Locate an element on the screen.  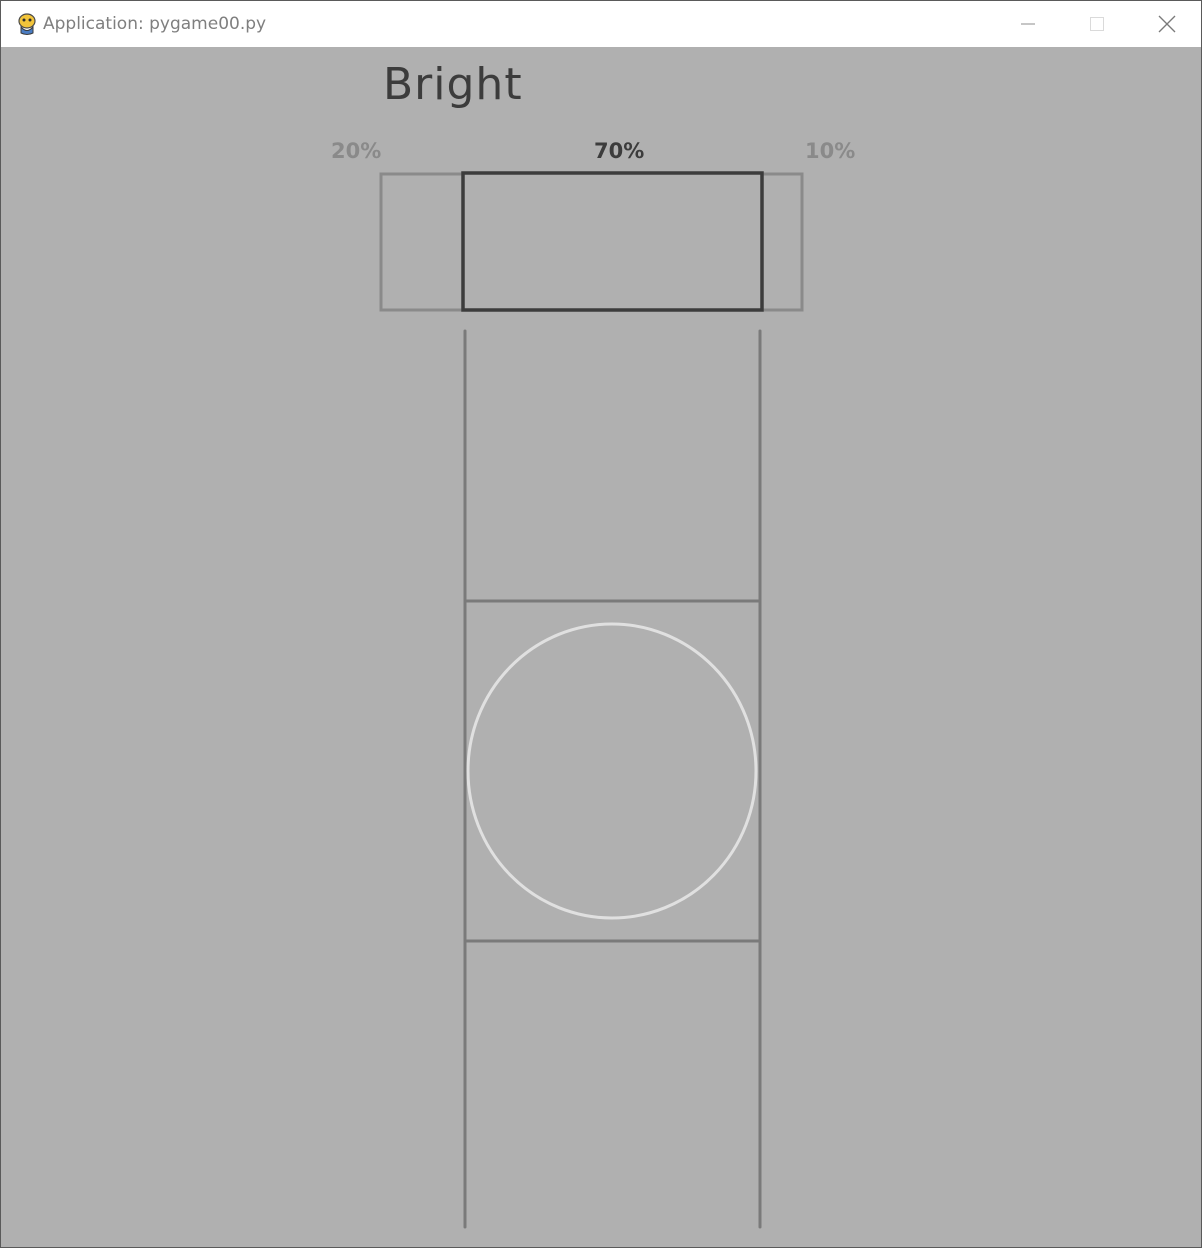
maximize-button is located at coordinates (1097, 24).